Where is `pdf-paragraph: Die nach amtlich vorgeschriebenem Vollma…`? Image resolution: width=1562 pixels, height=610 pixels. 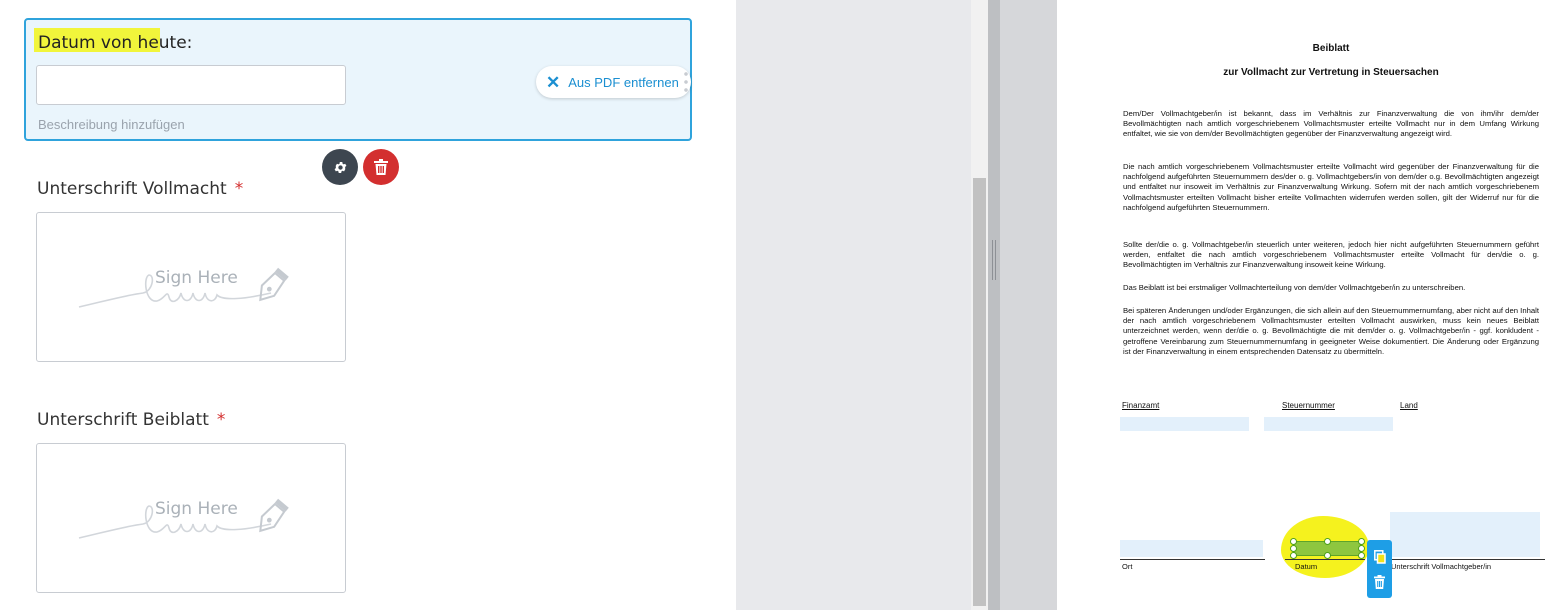 pdf-paragraph: Die nach amtlich vorgeschriebenem Vollma… is located at coordinates (1331, 187).